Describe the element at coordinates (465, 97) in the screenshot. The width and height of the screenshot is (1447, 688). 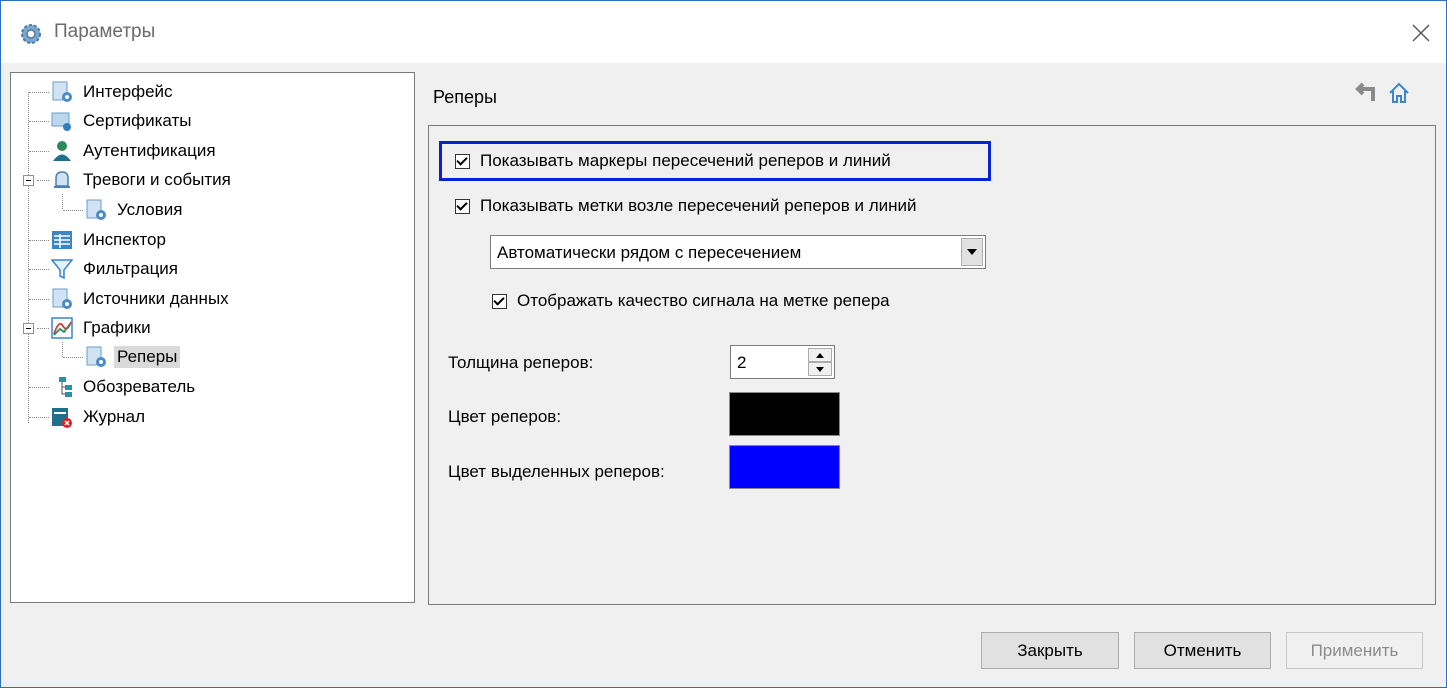
I see `section-title: Реперы` at that location.